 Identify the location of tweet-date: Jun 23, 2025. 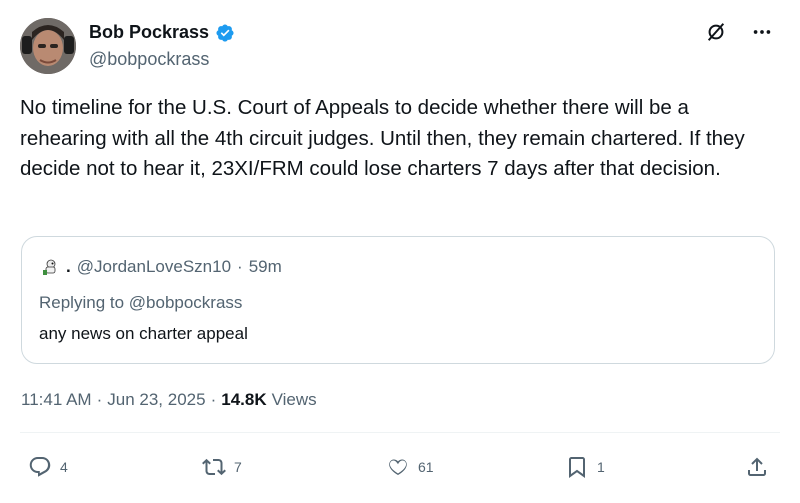
(156, 400).